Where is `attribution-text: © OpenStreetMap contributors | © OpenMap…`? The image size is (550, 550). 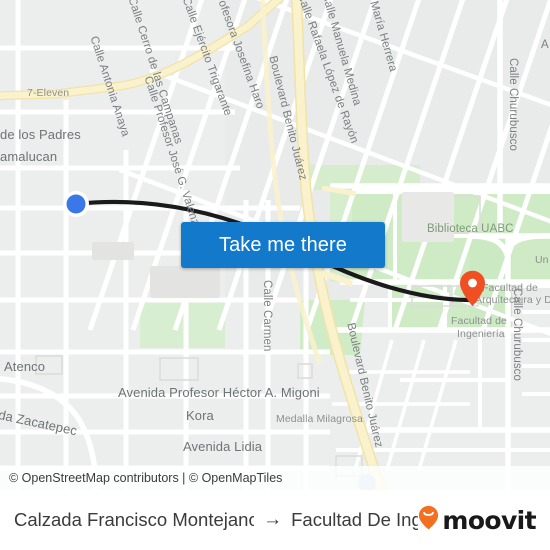
attribution-text: © OpenStreetMap contributors | © OpenMap… is located at coordinates (146, 478).